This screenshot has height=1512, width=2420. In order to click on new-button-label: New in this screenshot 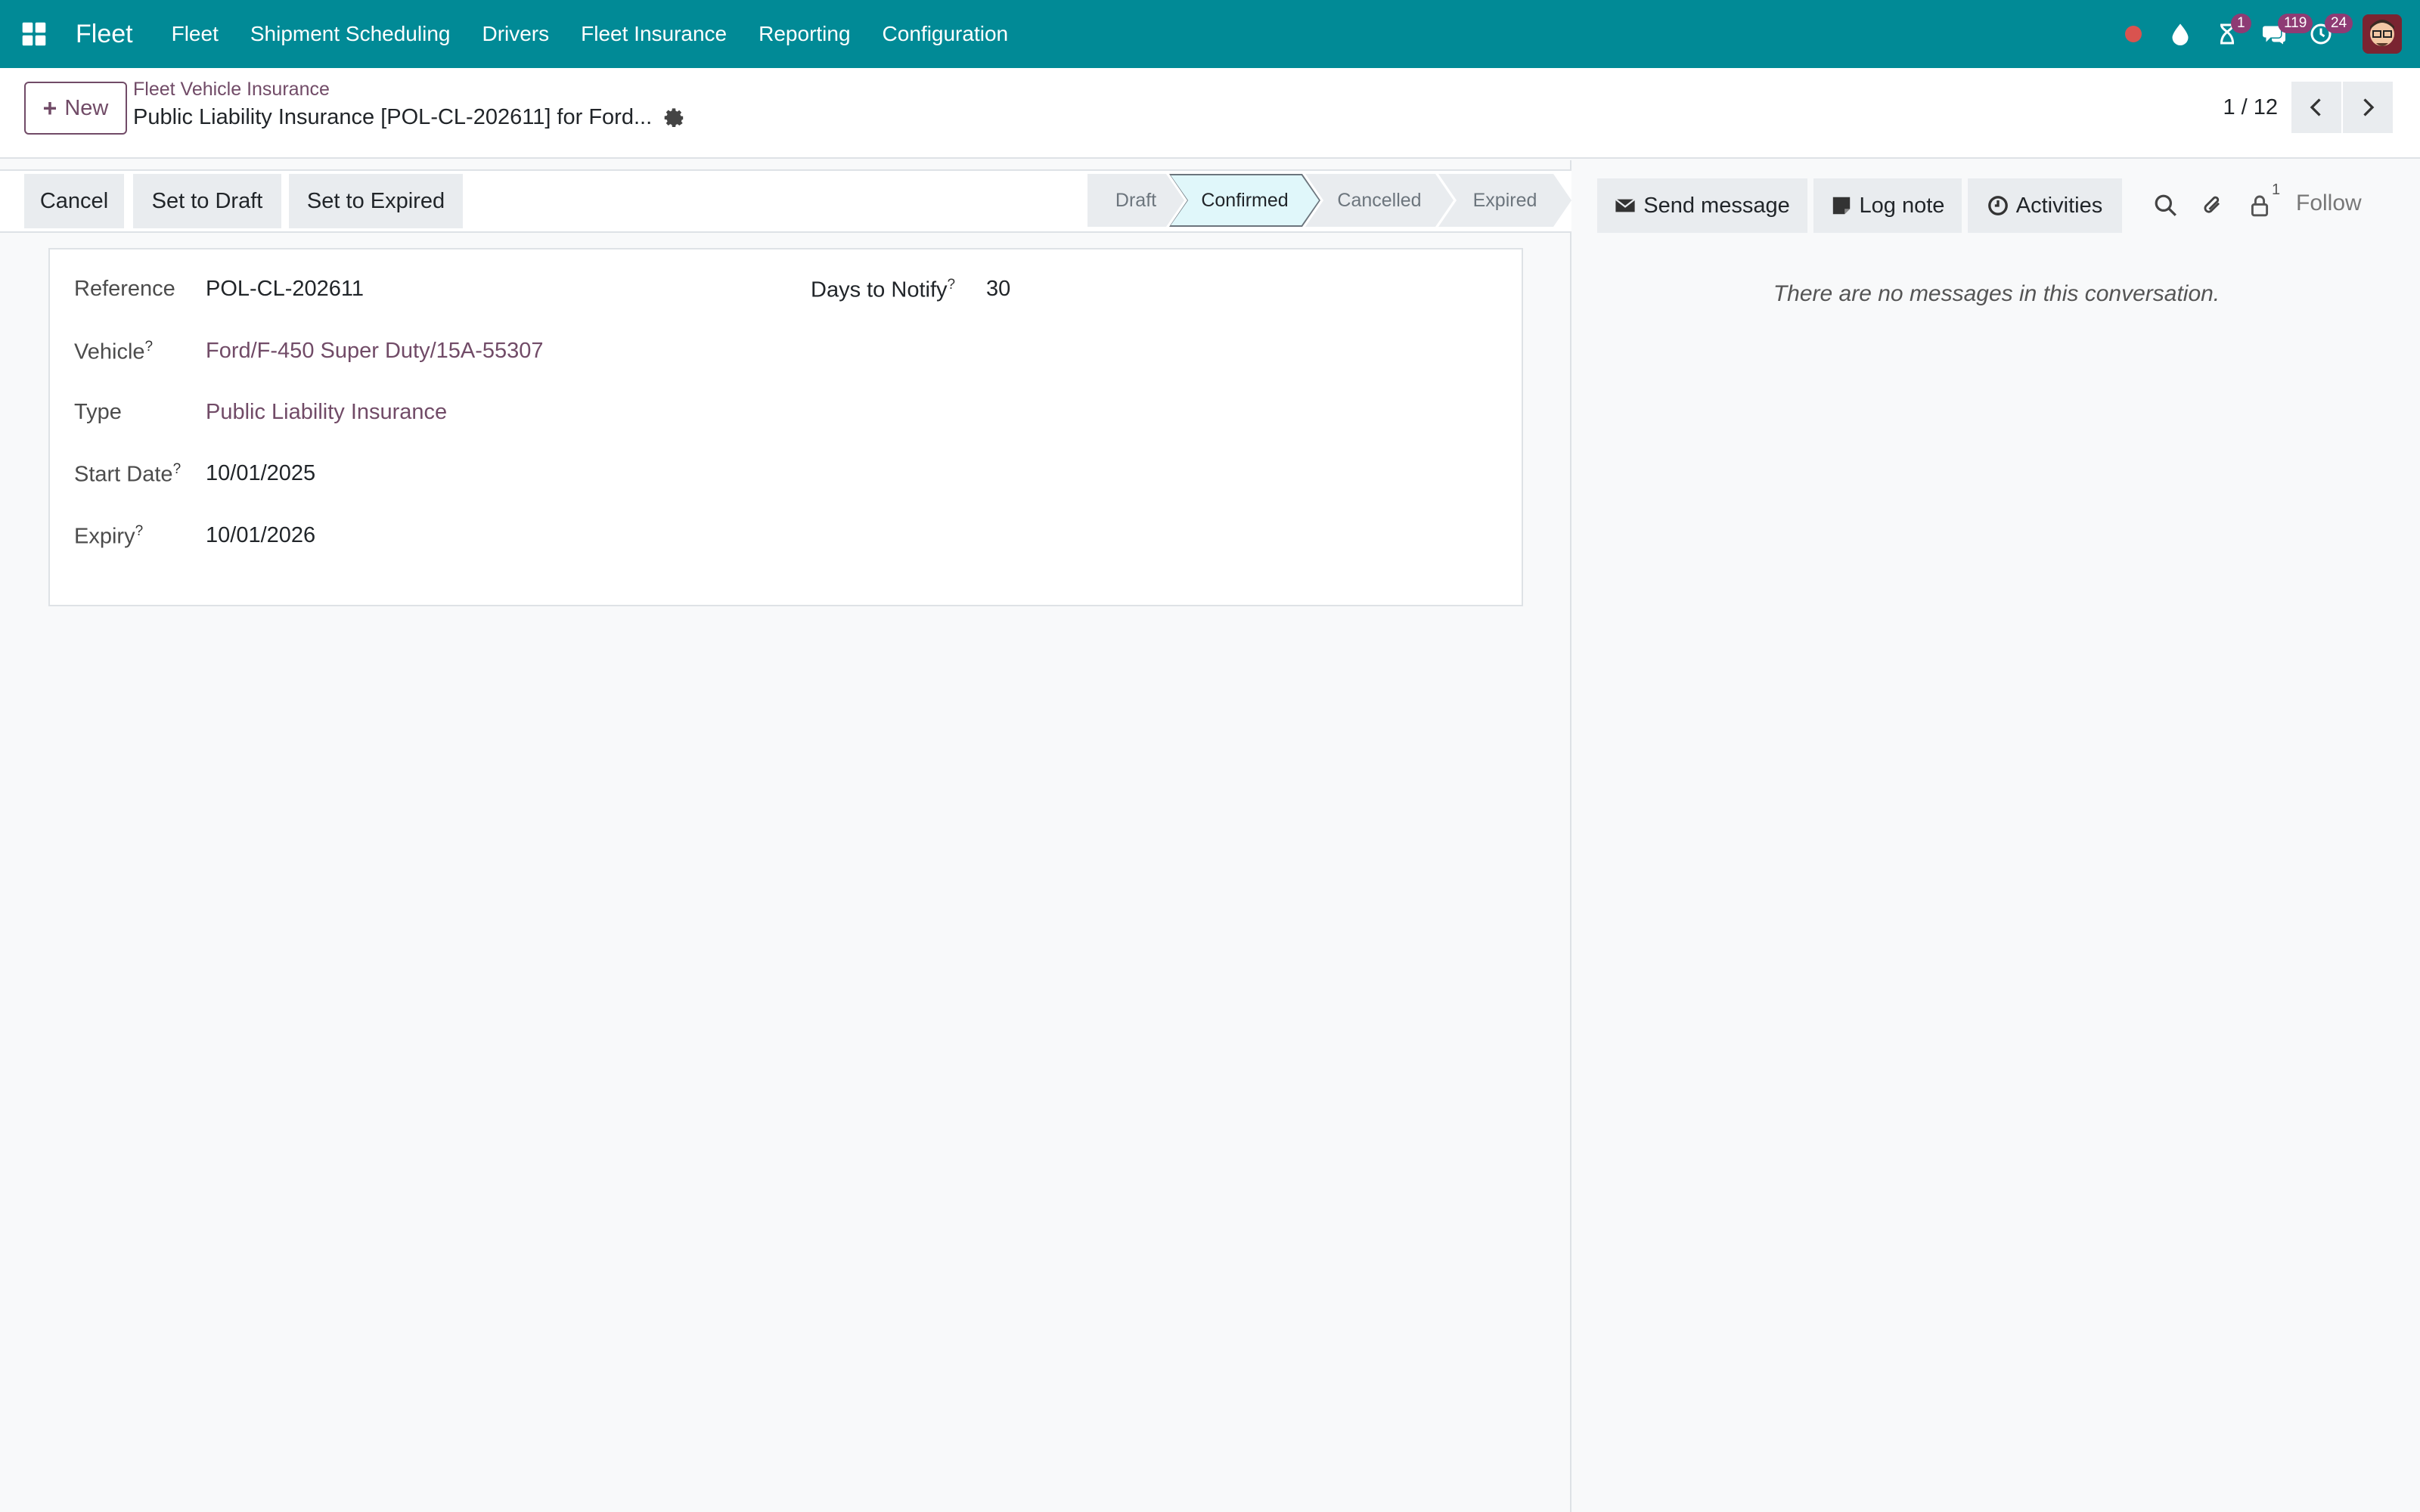, I will do `click(86, 107)`.